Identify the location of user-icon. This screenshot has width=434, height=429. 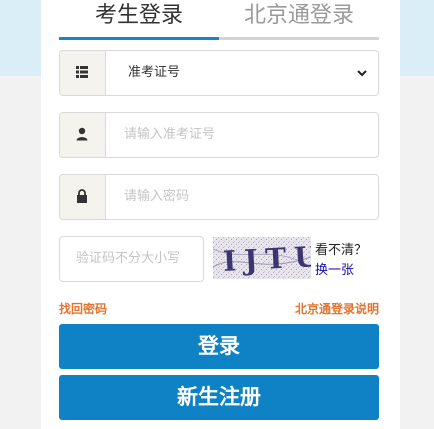
(83, 135).